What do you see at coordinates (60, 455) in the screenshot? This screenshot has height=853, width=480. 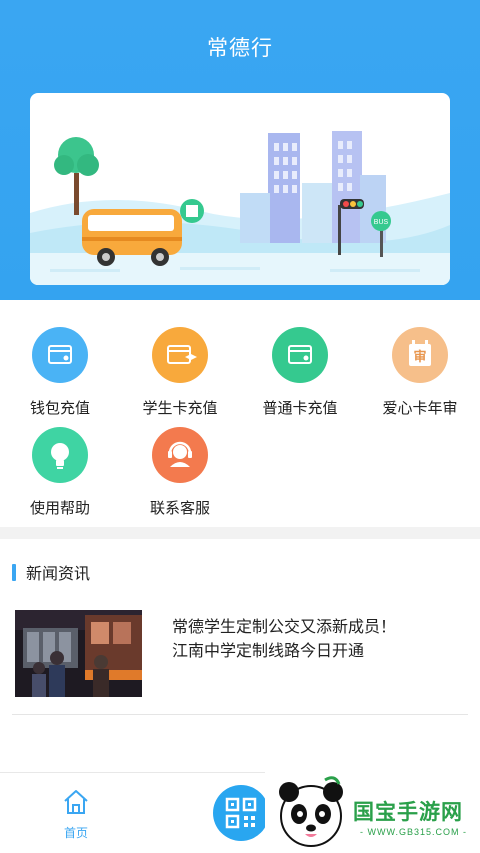 I see `lightbulb-icon` at bounding box center [60, 455].